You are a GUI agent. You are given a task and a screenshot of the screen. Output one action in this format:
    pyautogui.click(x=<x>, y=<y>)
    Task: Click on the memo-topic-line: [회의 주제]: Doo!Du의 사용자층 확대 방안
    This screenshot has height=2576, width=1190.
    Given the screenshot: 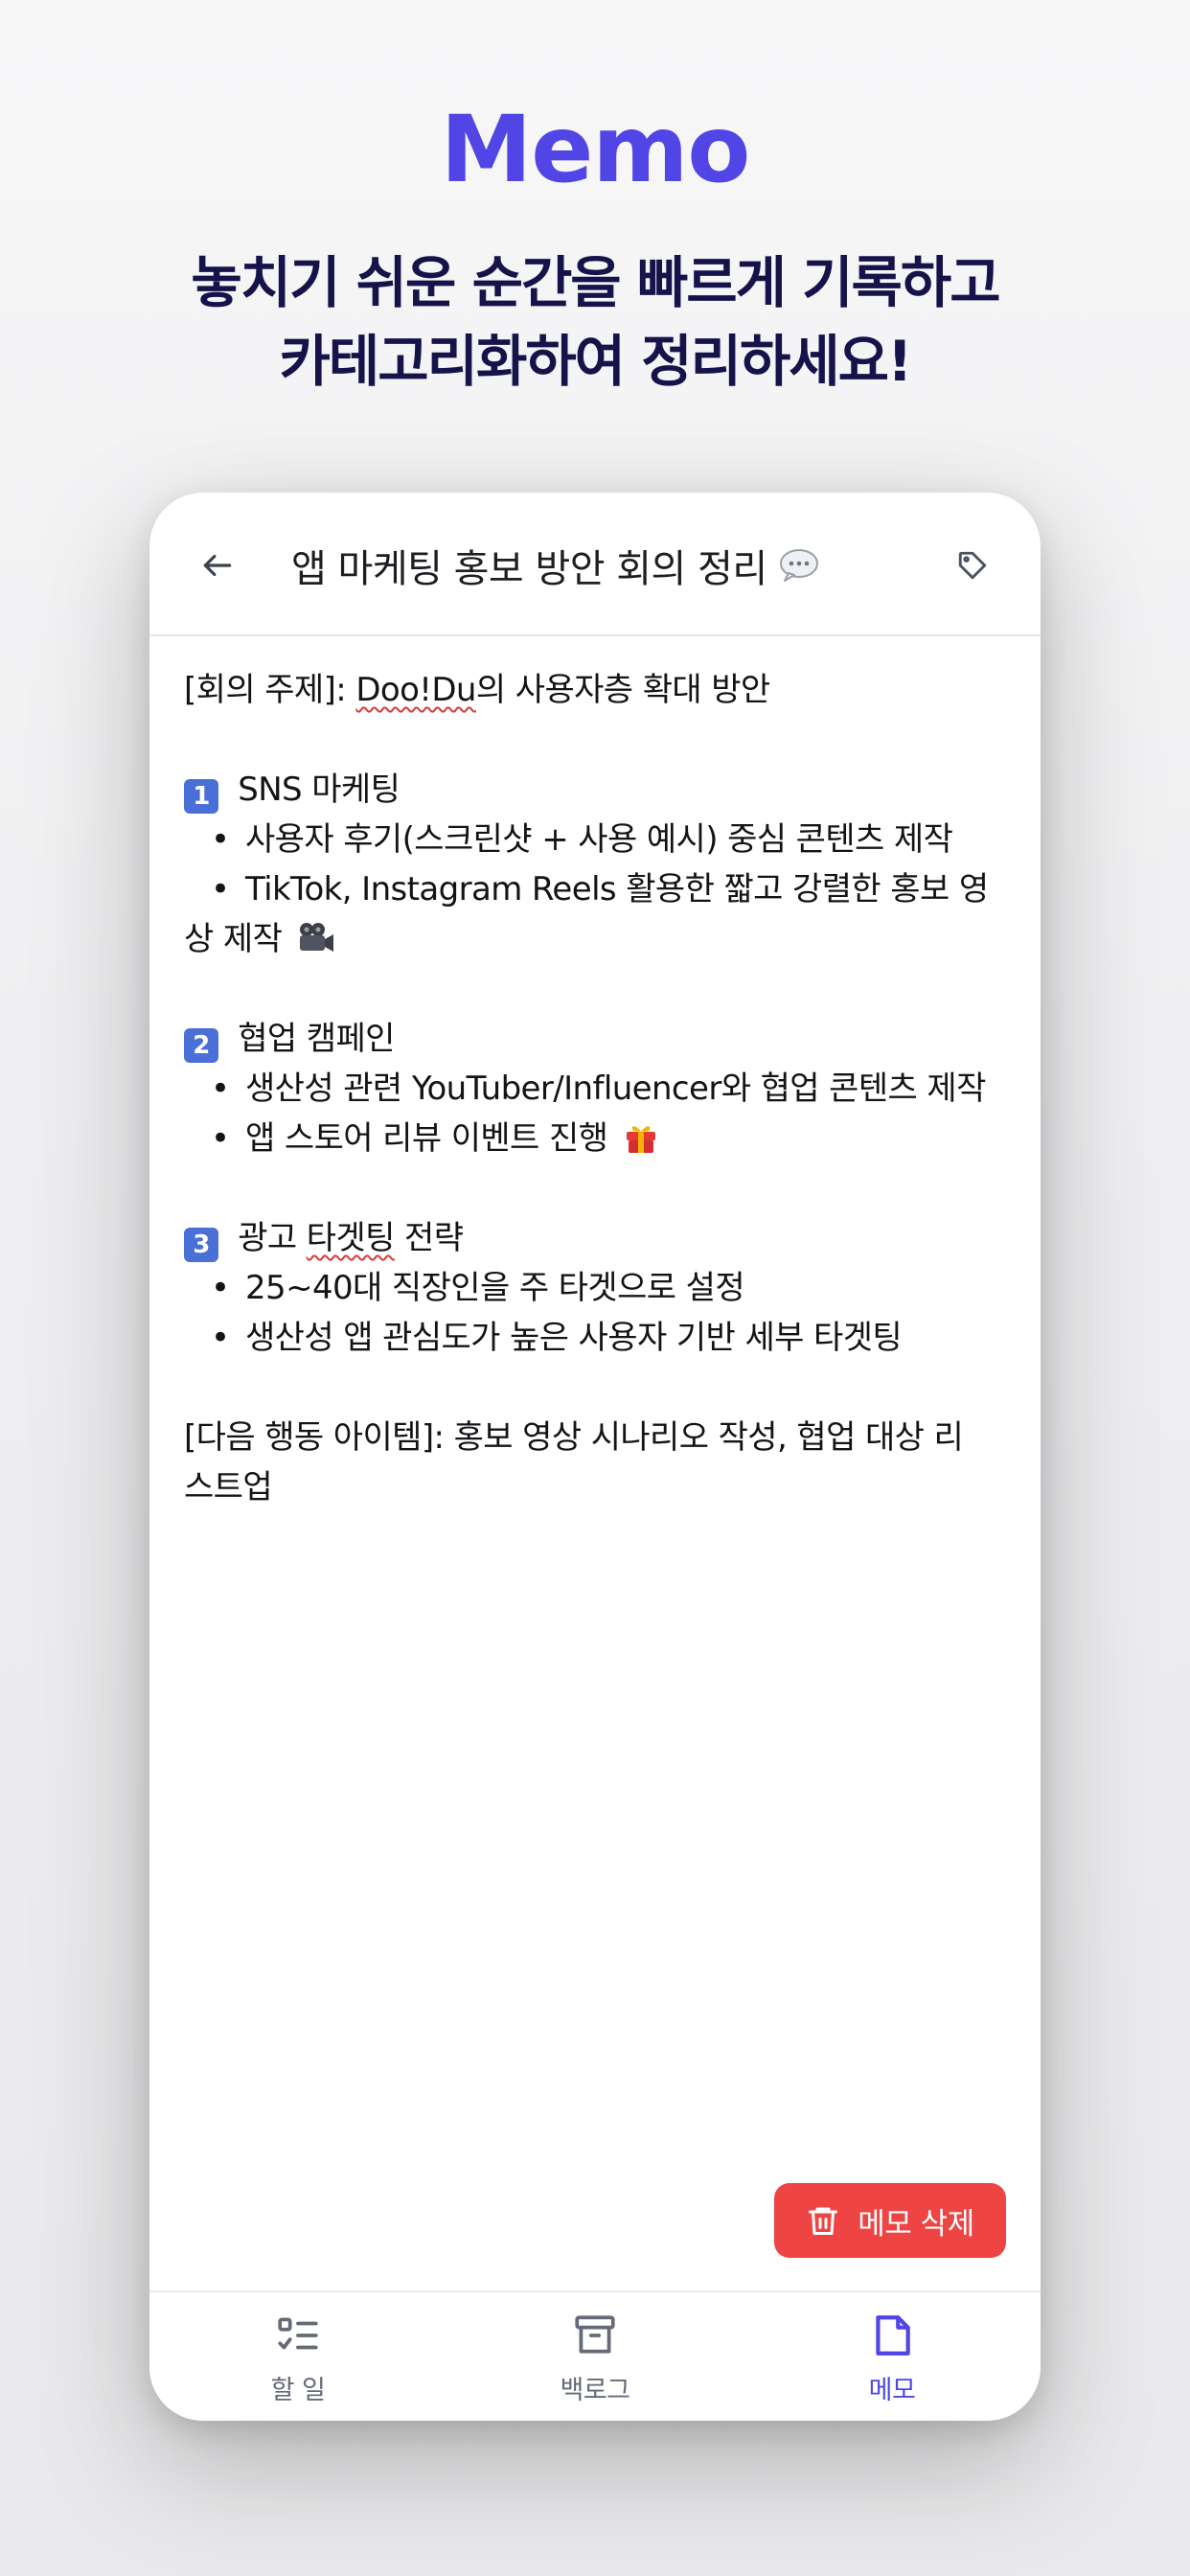 What is the action you would take?
    pyautogui.click(x=601, y=690)
    